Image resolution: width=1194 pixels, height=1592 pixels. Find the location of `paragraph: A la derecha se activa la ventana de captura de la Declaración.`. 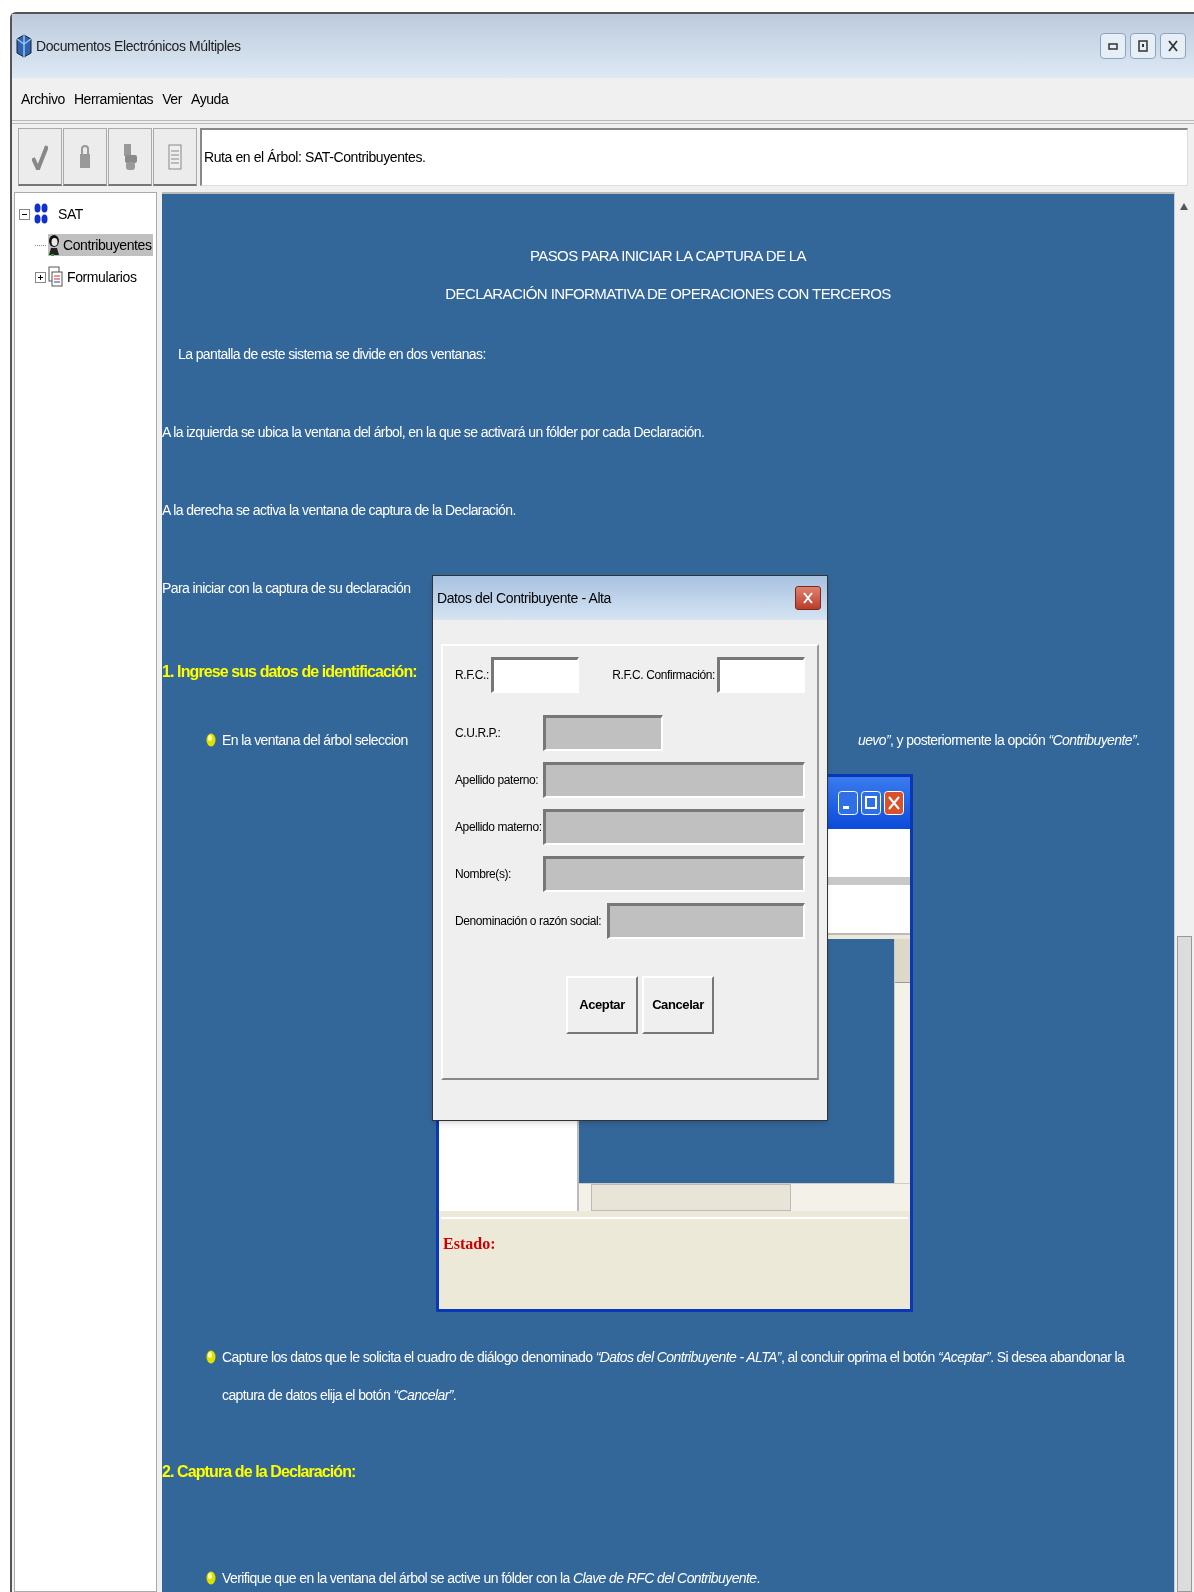

paragraph: A la derecha se activa la ventana de captura de la Declaración. is located at coordinates (339, 510).